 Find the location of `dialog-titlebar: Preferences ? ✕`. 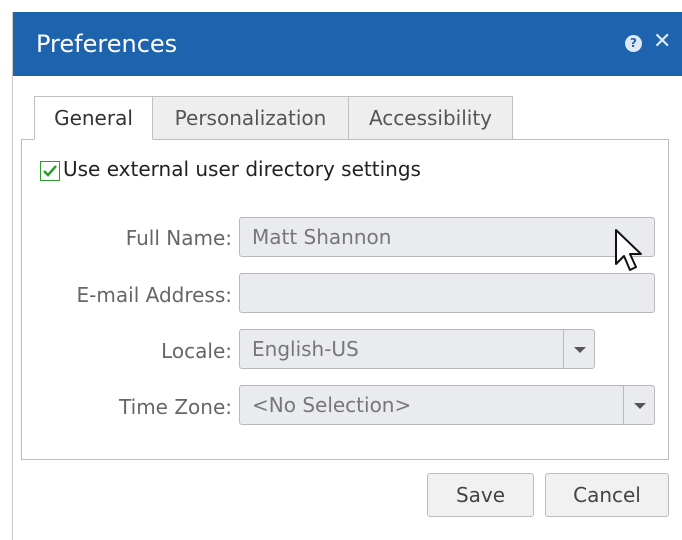

dialog-titlebar: Preferences ? ✕ is located at coordinates (347, 44).